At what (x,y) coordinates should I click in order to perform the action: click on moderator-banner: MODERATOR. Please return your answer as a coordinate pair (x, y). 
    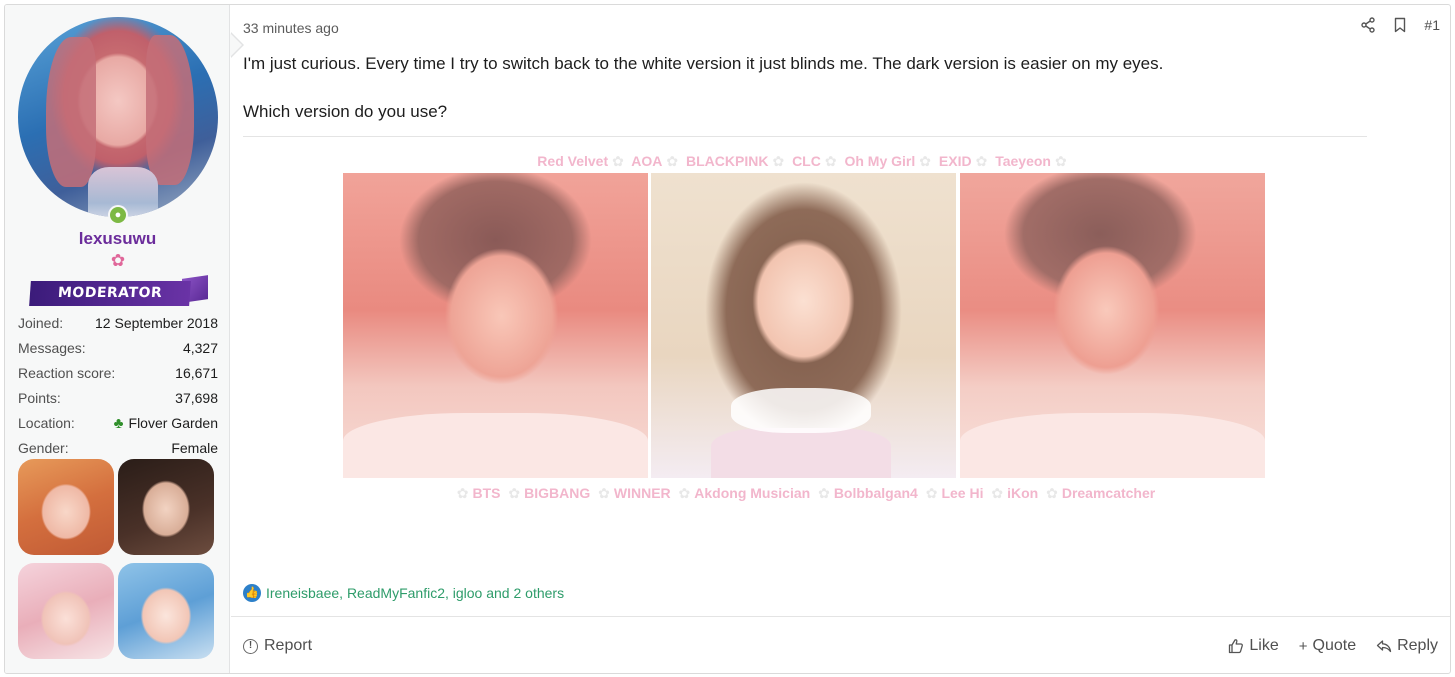
    Looking at the image, I should click on (119, 291).